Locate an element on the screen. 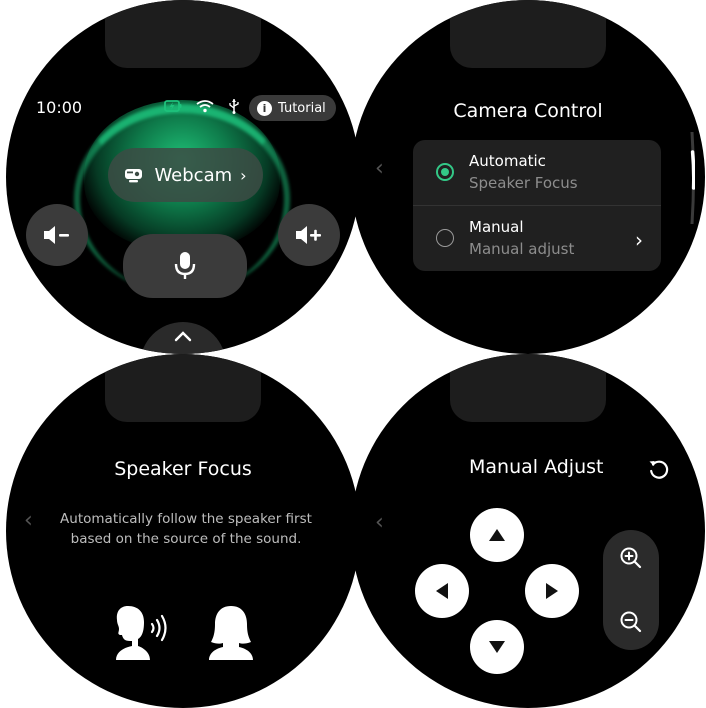  webcam-label: Webcam is located at coordinates (193, 175).